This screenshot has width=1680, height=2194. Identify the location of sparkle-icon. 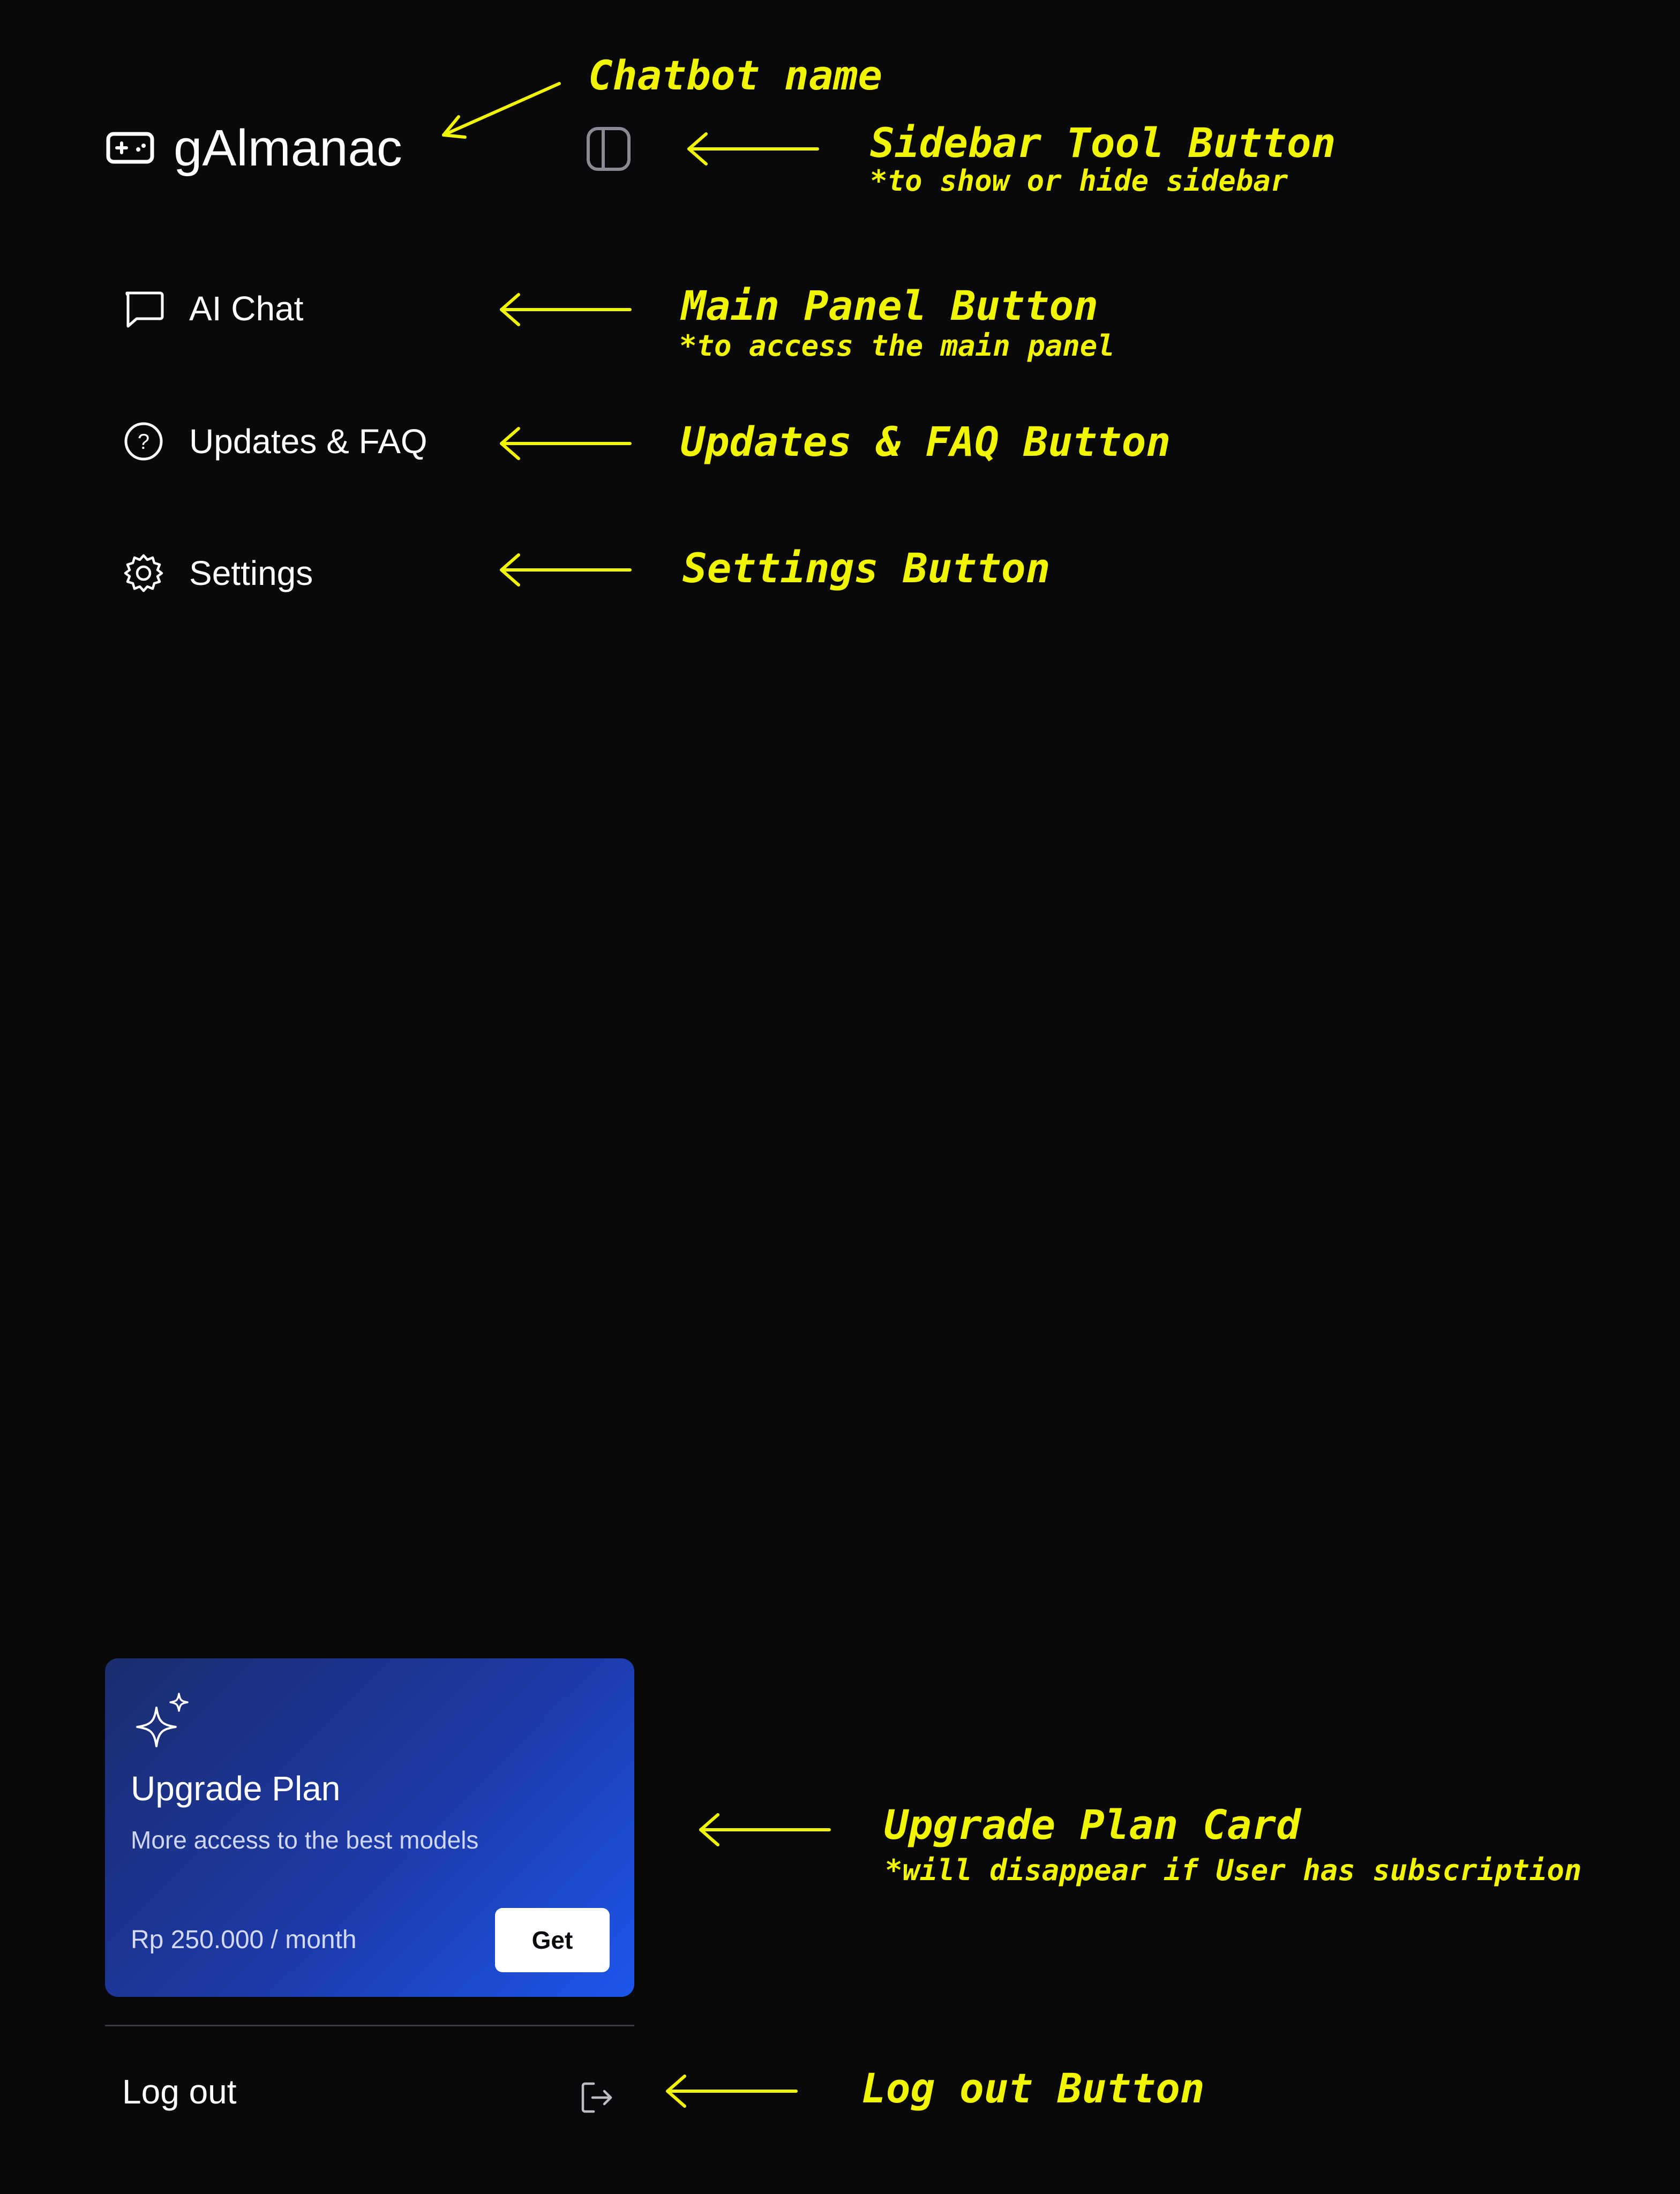
(162, 1720).